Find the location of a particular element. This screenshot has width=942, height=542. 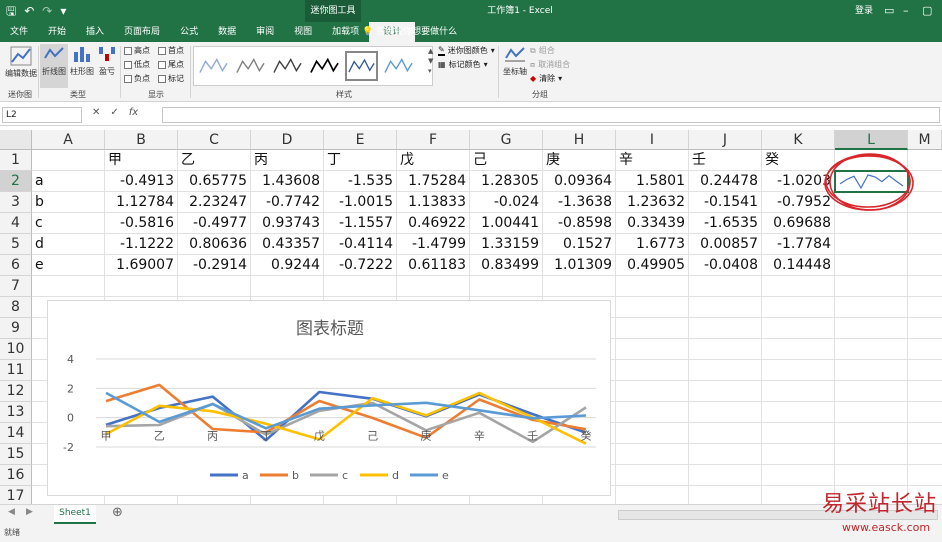

cell-A4: c is located at coordinates (68, 223).